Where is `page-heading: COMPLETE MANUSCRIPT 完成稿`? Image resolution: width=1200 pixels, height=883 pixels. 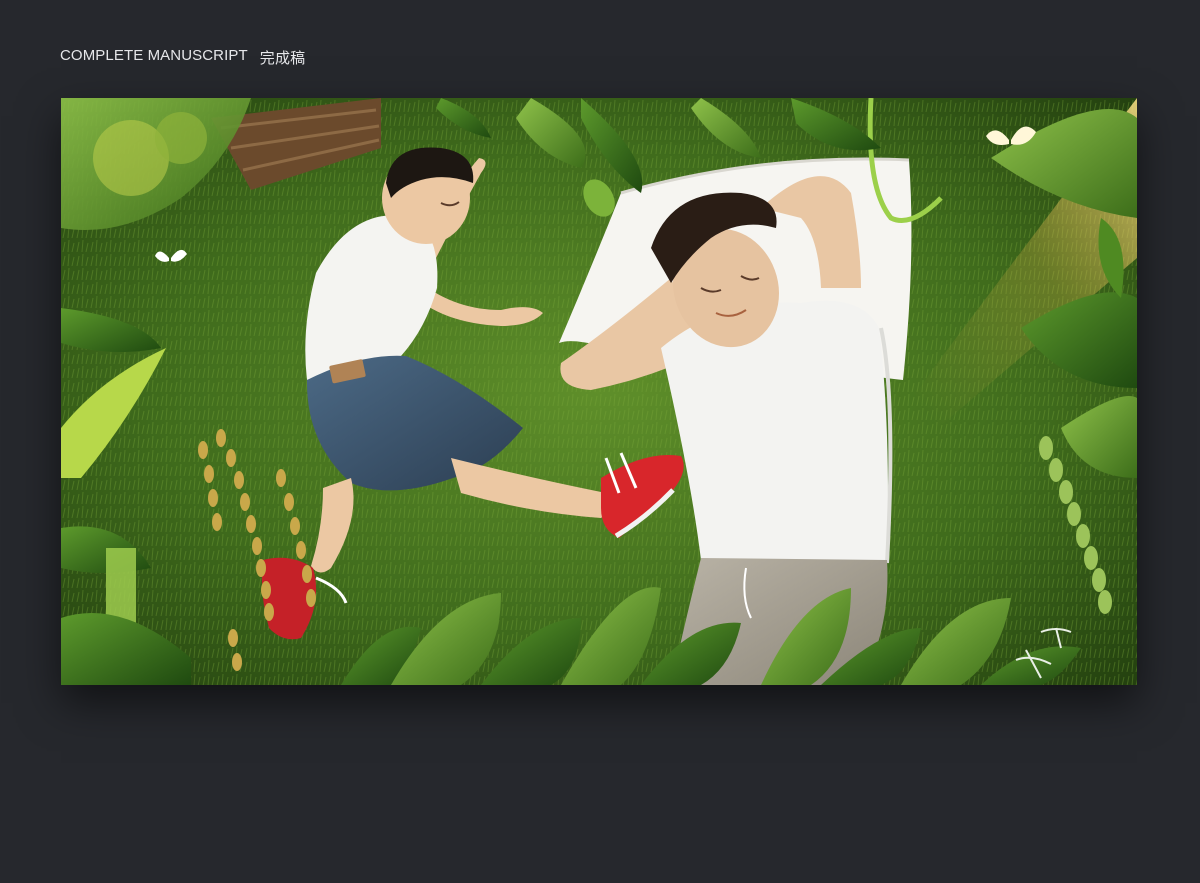
page-heading: COMPLETE MANUSCRIPT 完成稿 is located at coordinates (182, 57).